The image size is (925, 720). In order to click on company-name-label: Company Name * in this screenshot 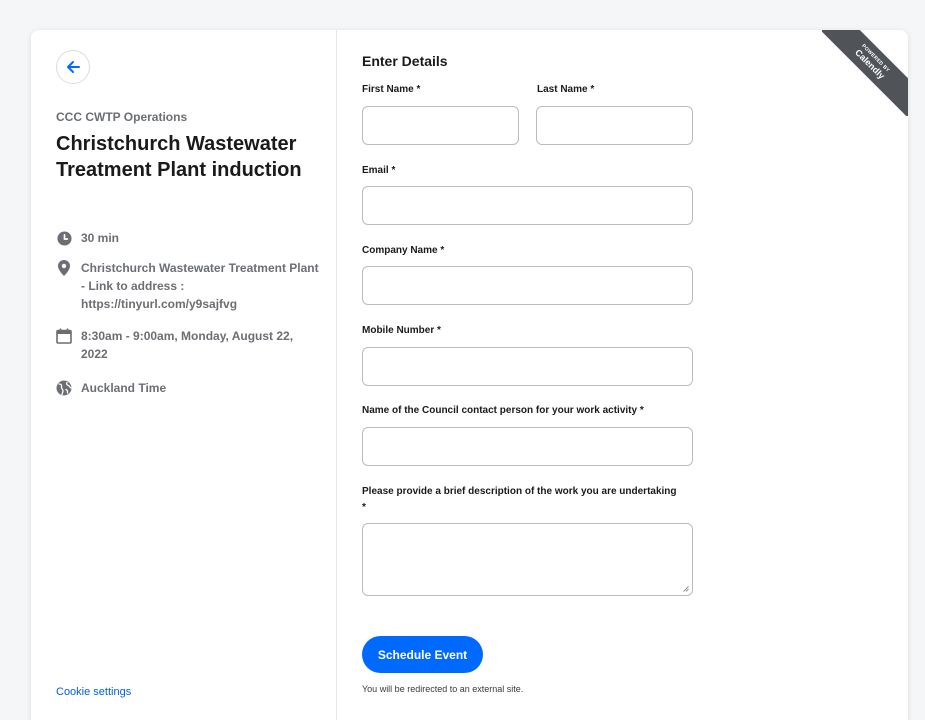, I will do `click(403, 250)`.